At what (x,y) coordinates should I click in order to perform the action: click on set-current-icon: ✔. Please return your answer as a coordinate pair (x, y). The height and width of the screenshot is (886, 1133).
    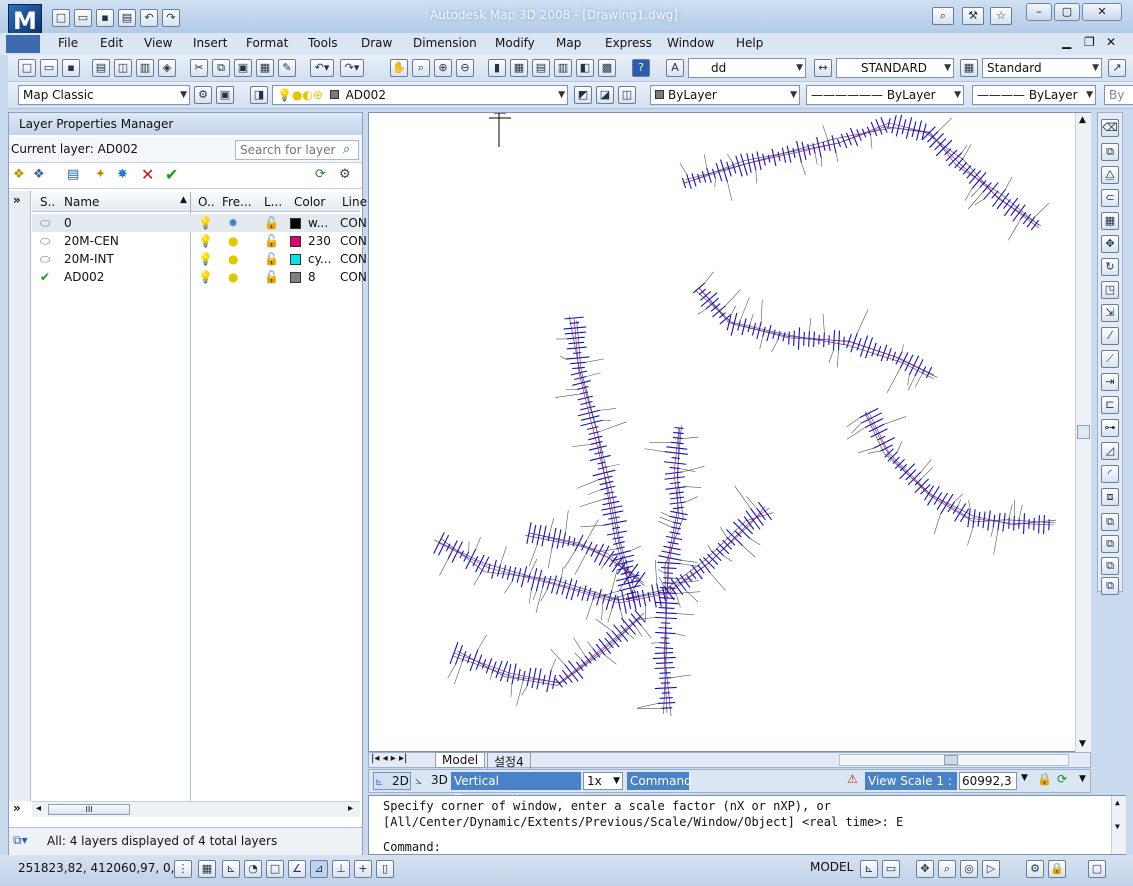
    Looking at the image, I should click on (171, 174).